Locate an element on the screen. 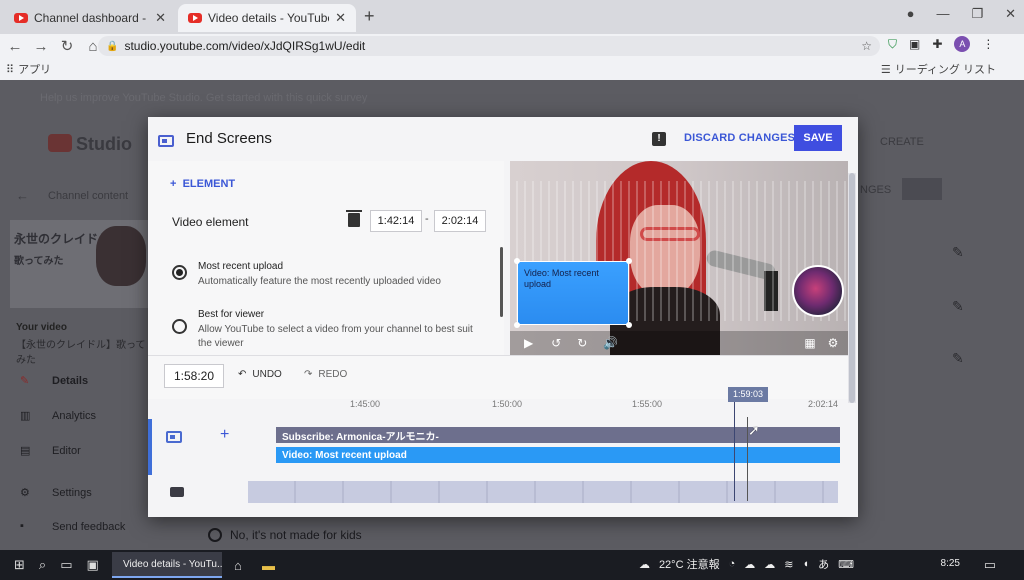 Image resolution: width=1024 pixels, height=580 pixels. scroll-thumb is located at coordinates (852, 288).